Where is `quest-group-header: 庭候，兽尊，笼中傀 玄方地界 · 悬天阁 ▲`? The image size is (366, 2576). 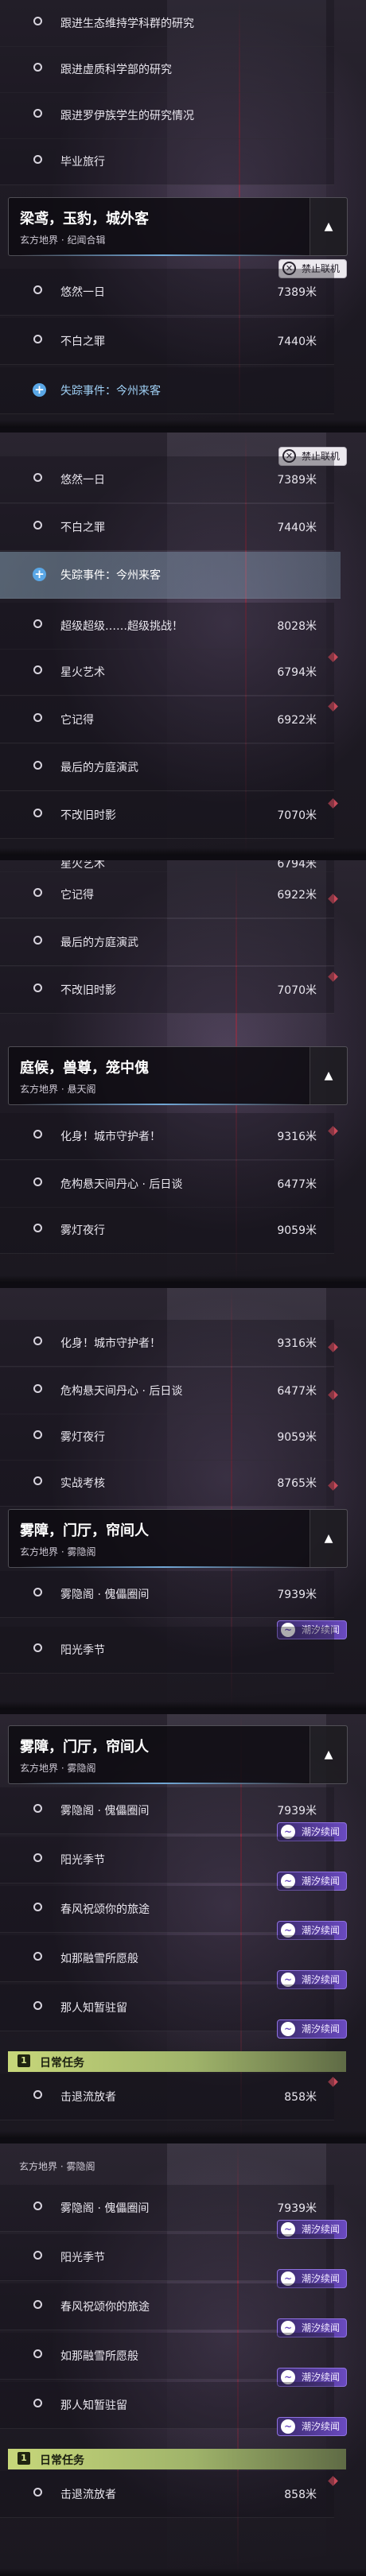 quest-group-header: 庭候，兽尊，笼中傀 玄方地界 · 悬天阁 ▲ is located at coordinates (178, 1076).